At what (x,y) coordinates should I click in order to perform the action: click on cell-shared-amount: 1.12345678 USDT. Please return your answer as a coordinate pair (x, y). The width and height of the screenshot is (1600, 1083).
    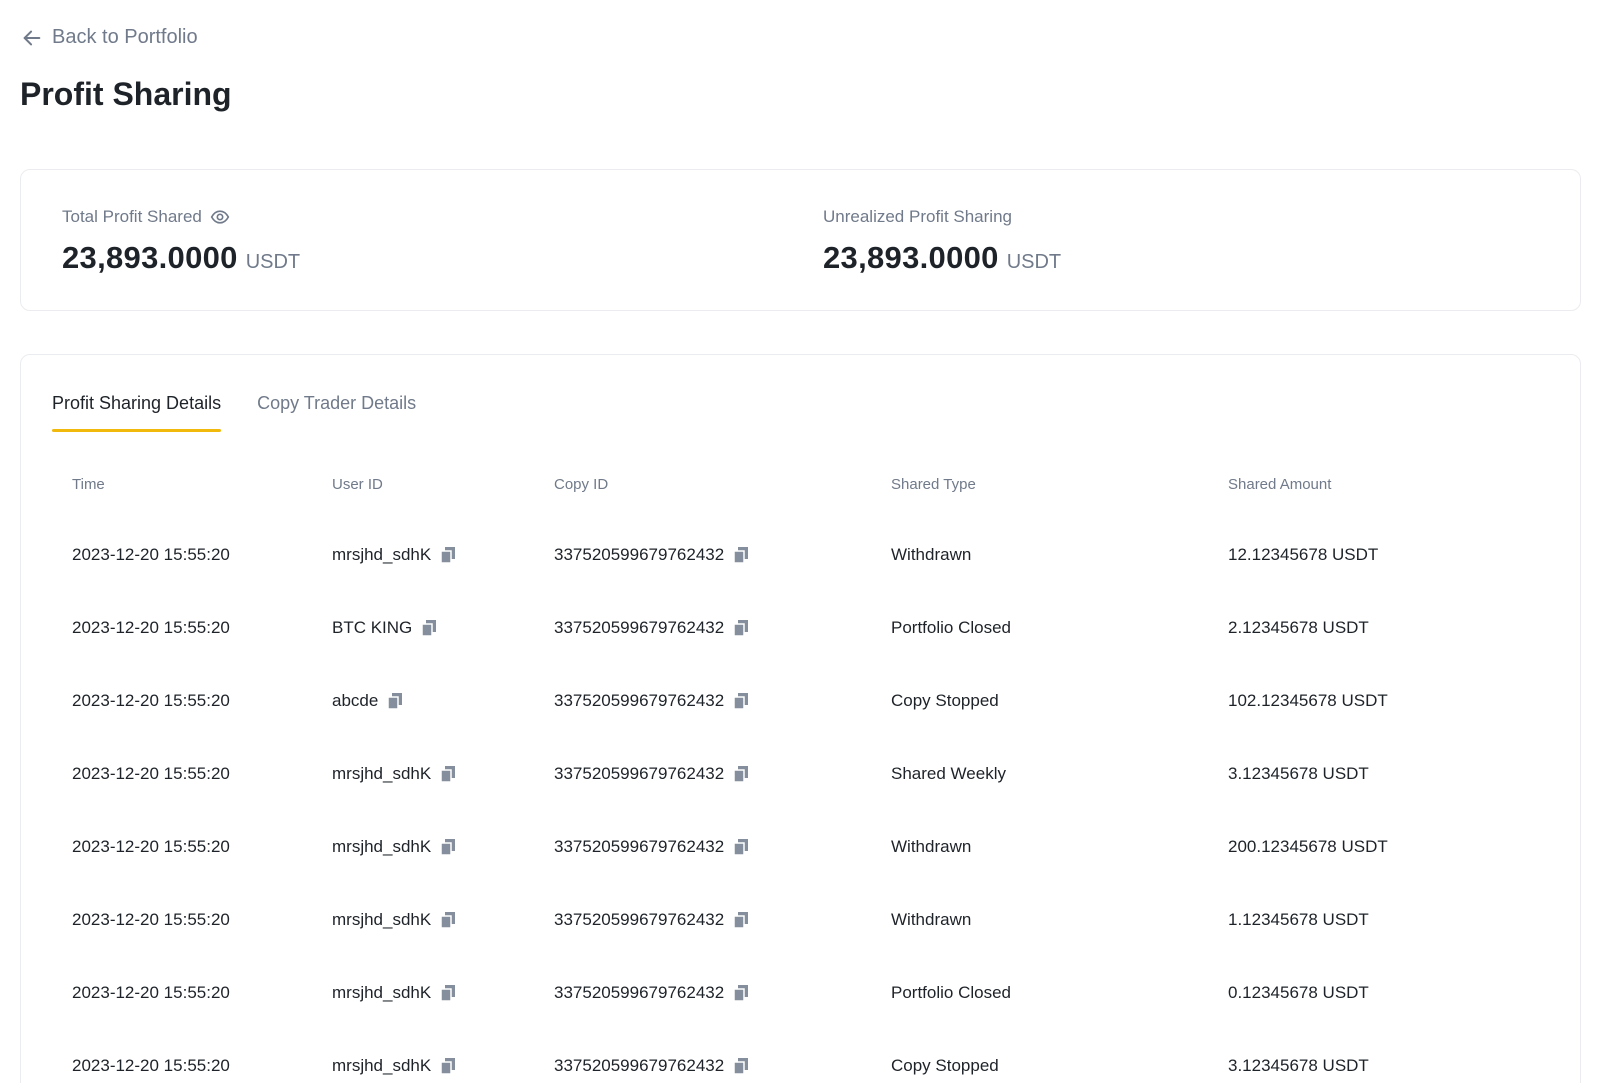
    Looking at the image, I should click on (1298, 919).